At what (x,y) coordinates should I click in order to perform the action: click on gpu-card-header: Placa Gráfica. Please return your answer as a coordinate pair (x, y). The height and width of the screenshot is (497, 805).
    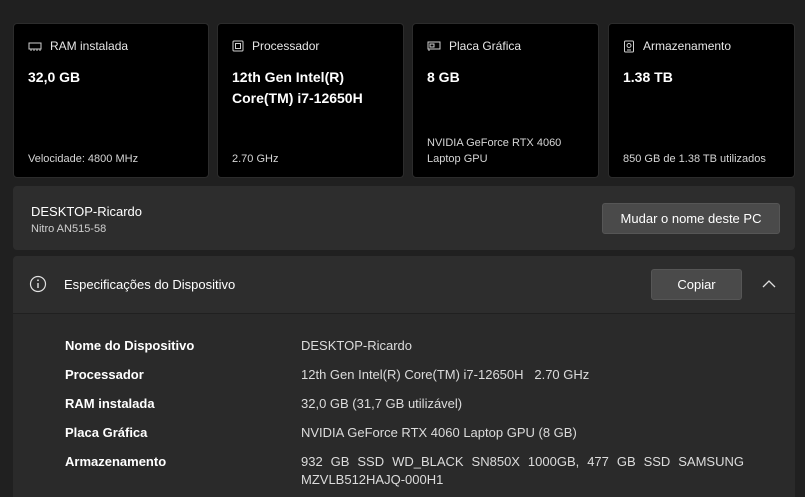
    Looking at the image, I should click on (474, 46).